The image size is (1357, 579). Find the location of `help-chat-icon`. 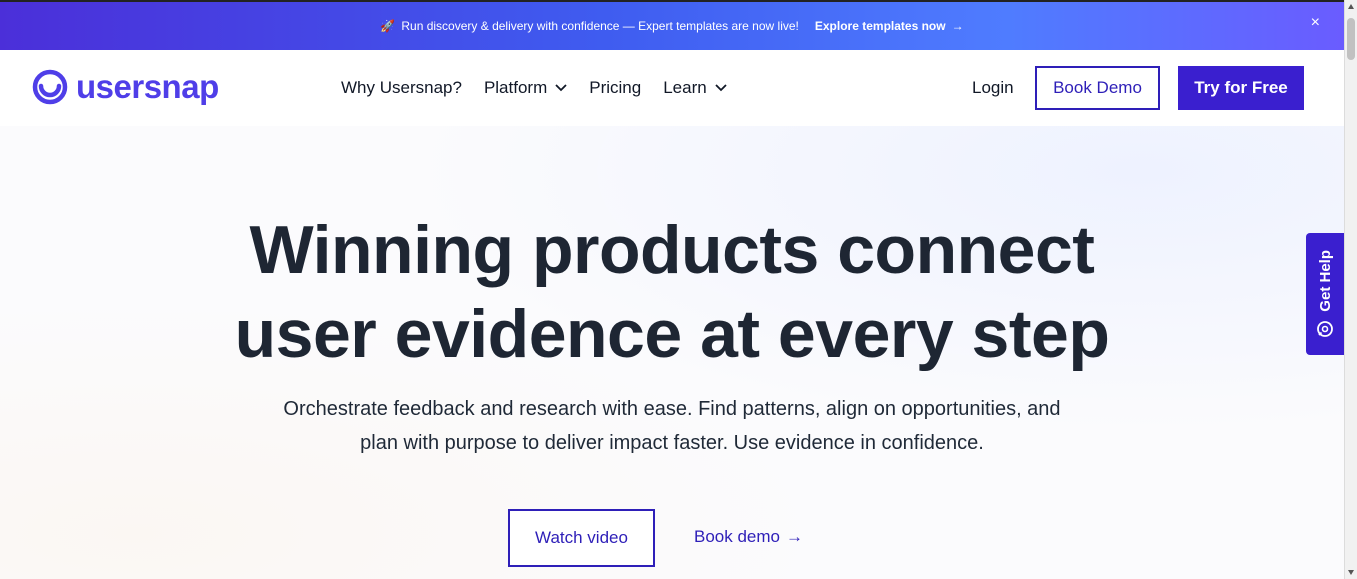

help-chat-icon is located at coordinates (1325, 328).